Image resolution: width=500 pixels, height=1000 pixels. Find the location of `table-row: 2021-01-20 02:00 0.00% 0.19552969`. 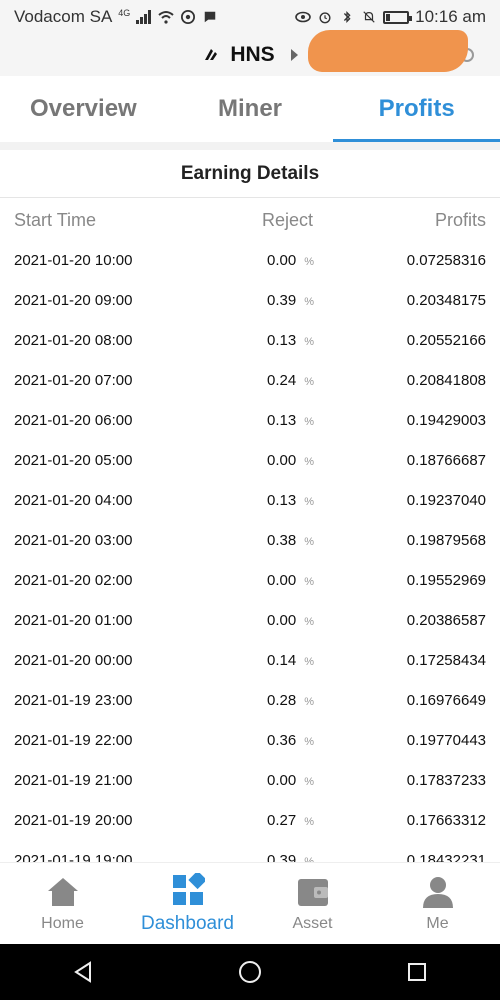

table-row: 2021-01-20 02:00 0.00% 0.19552969 is located at coordinates (250, 580).